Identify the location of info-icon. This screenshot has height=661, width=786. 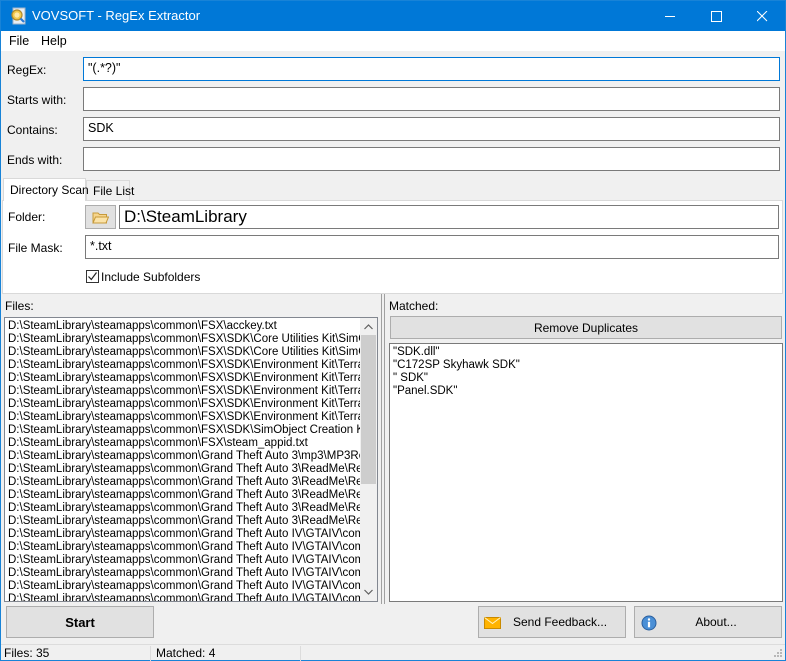
(649, 623).